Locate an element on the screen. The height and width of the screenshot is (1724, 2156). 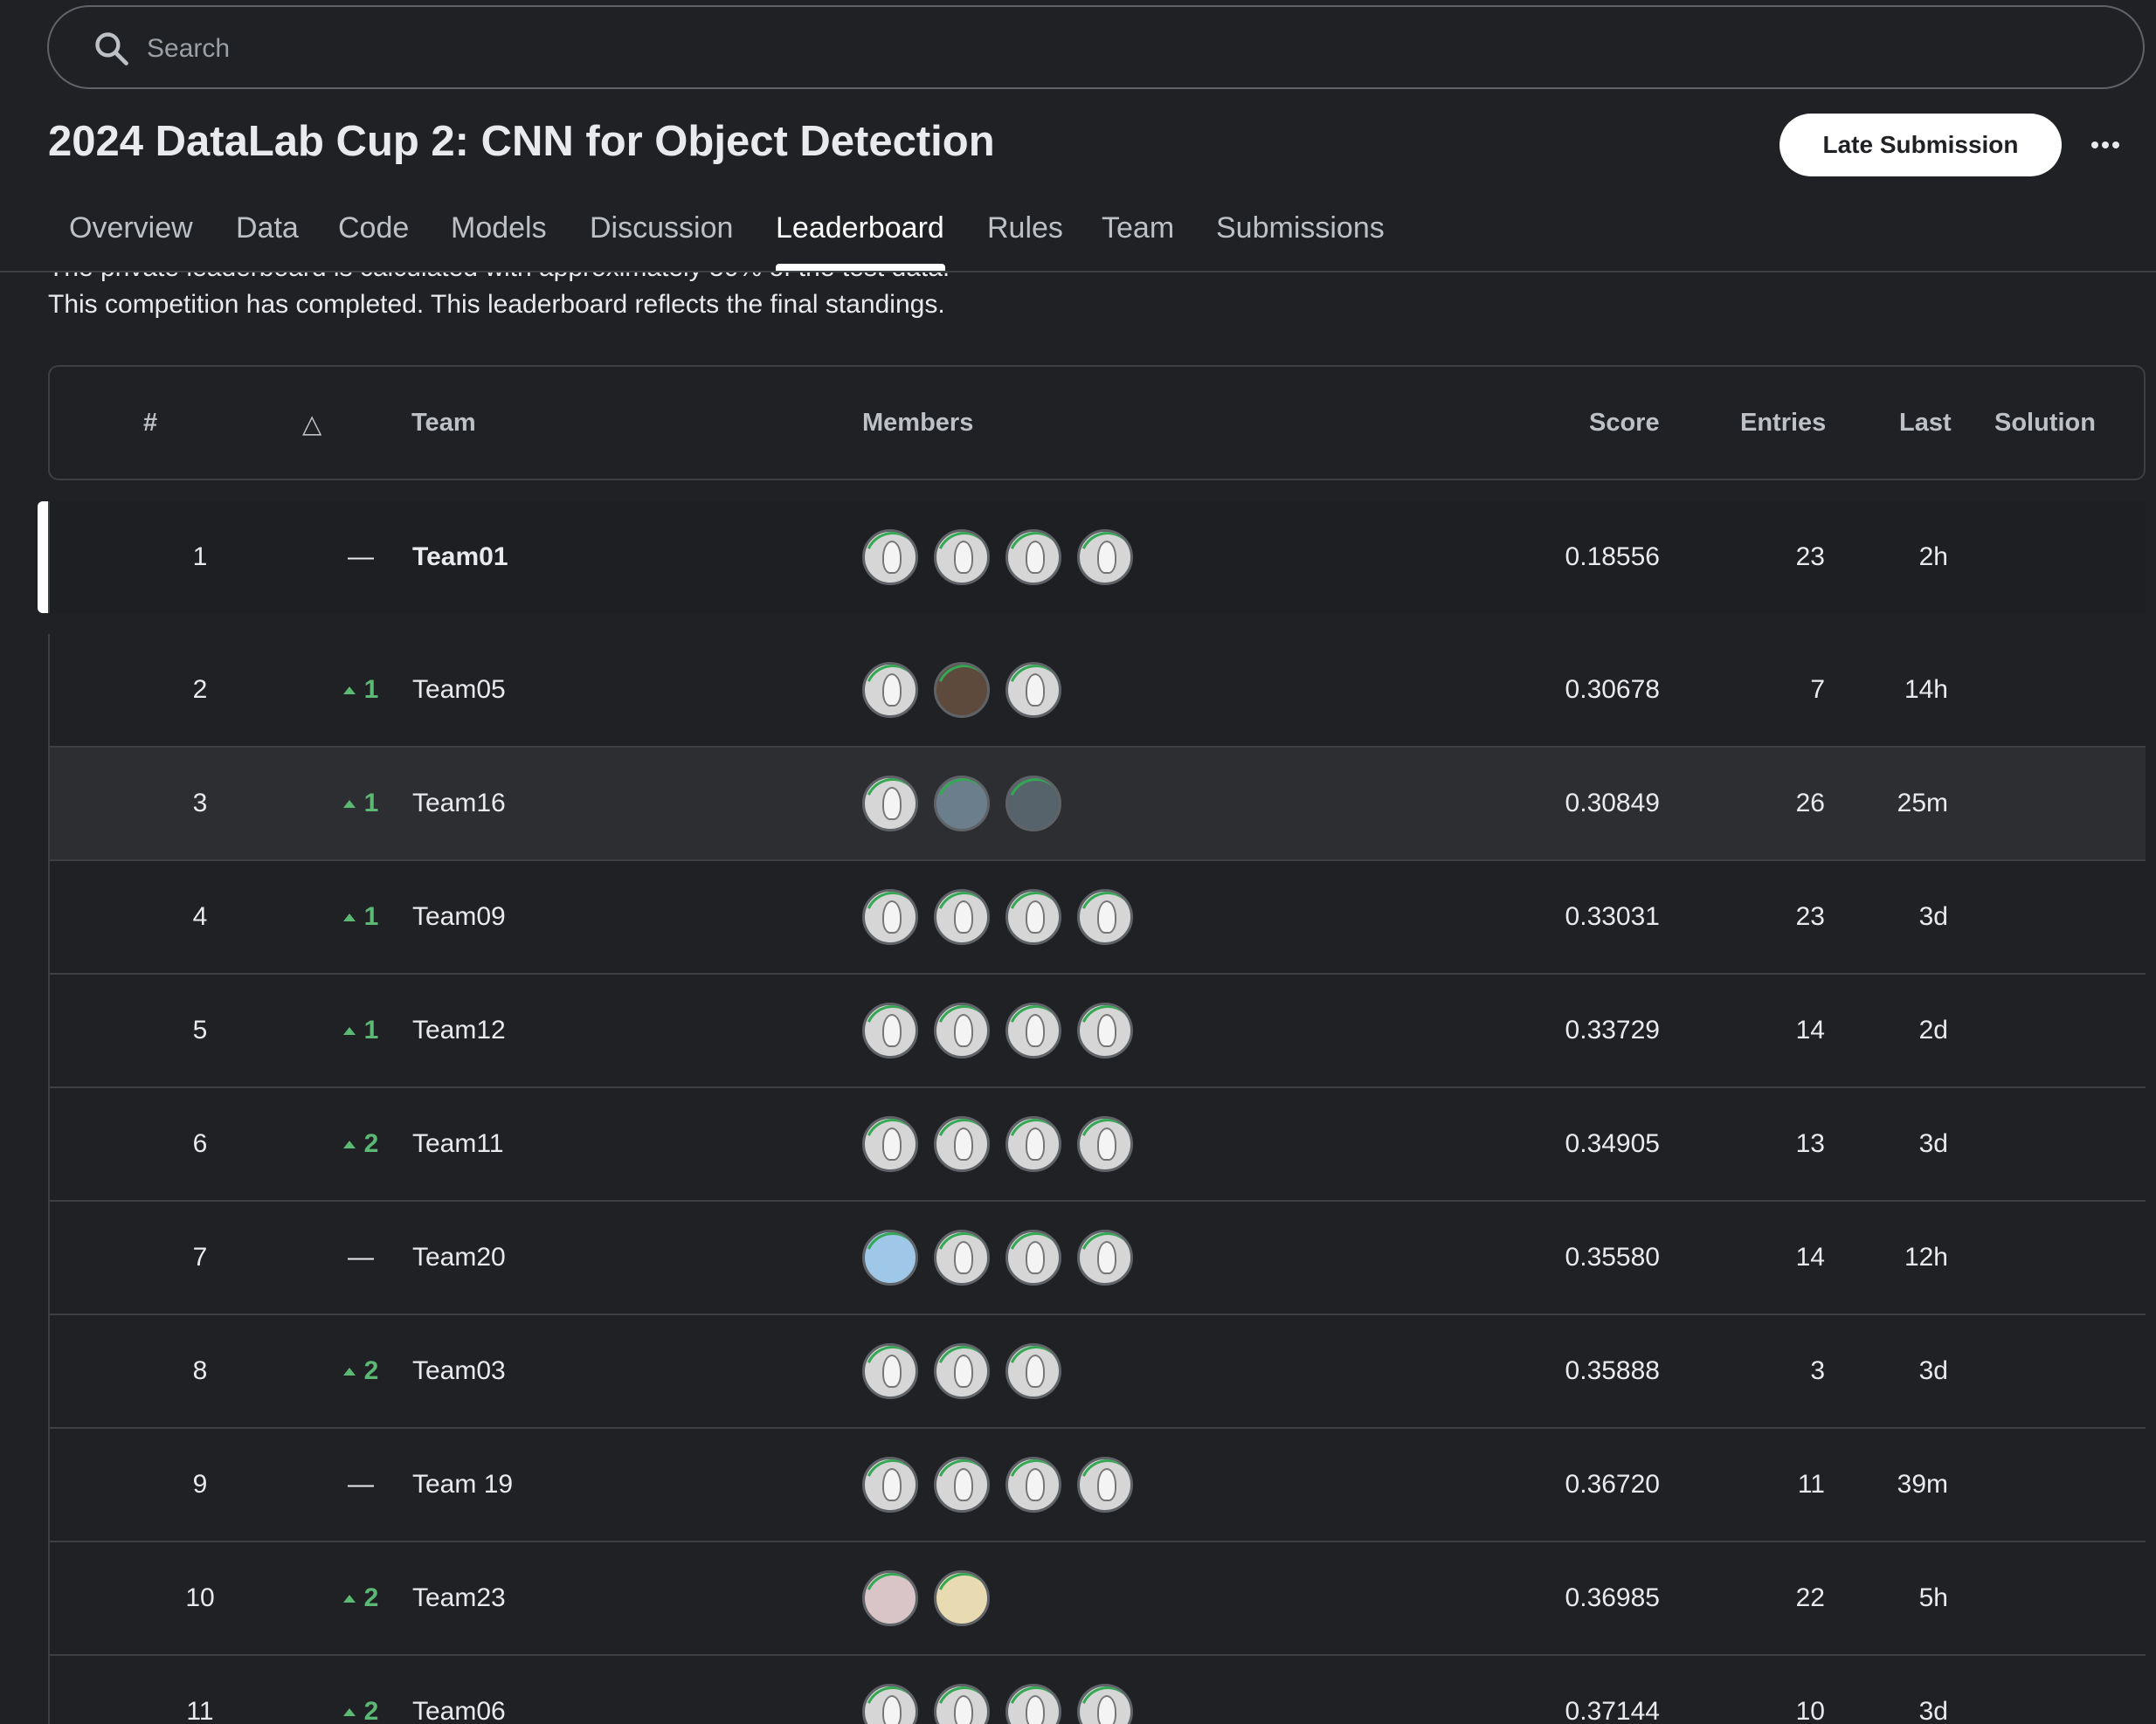
team-name: Team05 is located at coordinates (459, 690).